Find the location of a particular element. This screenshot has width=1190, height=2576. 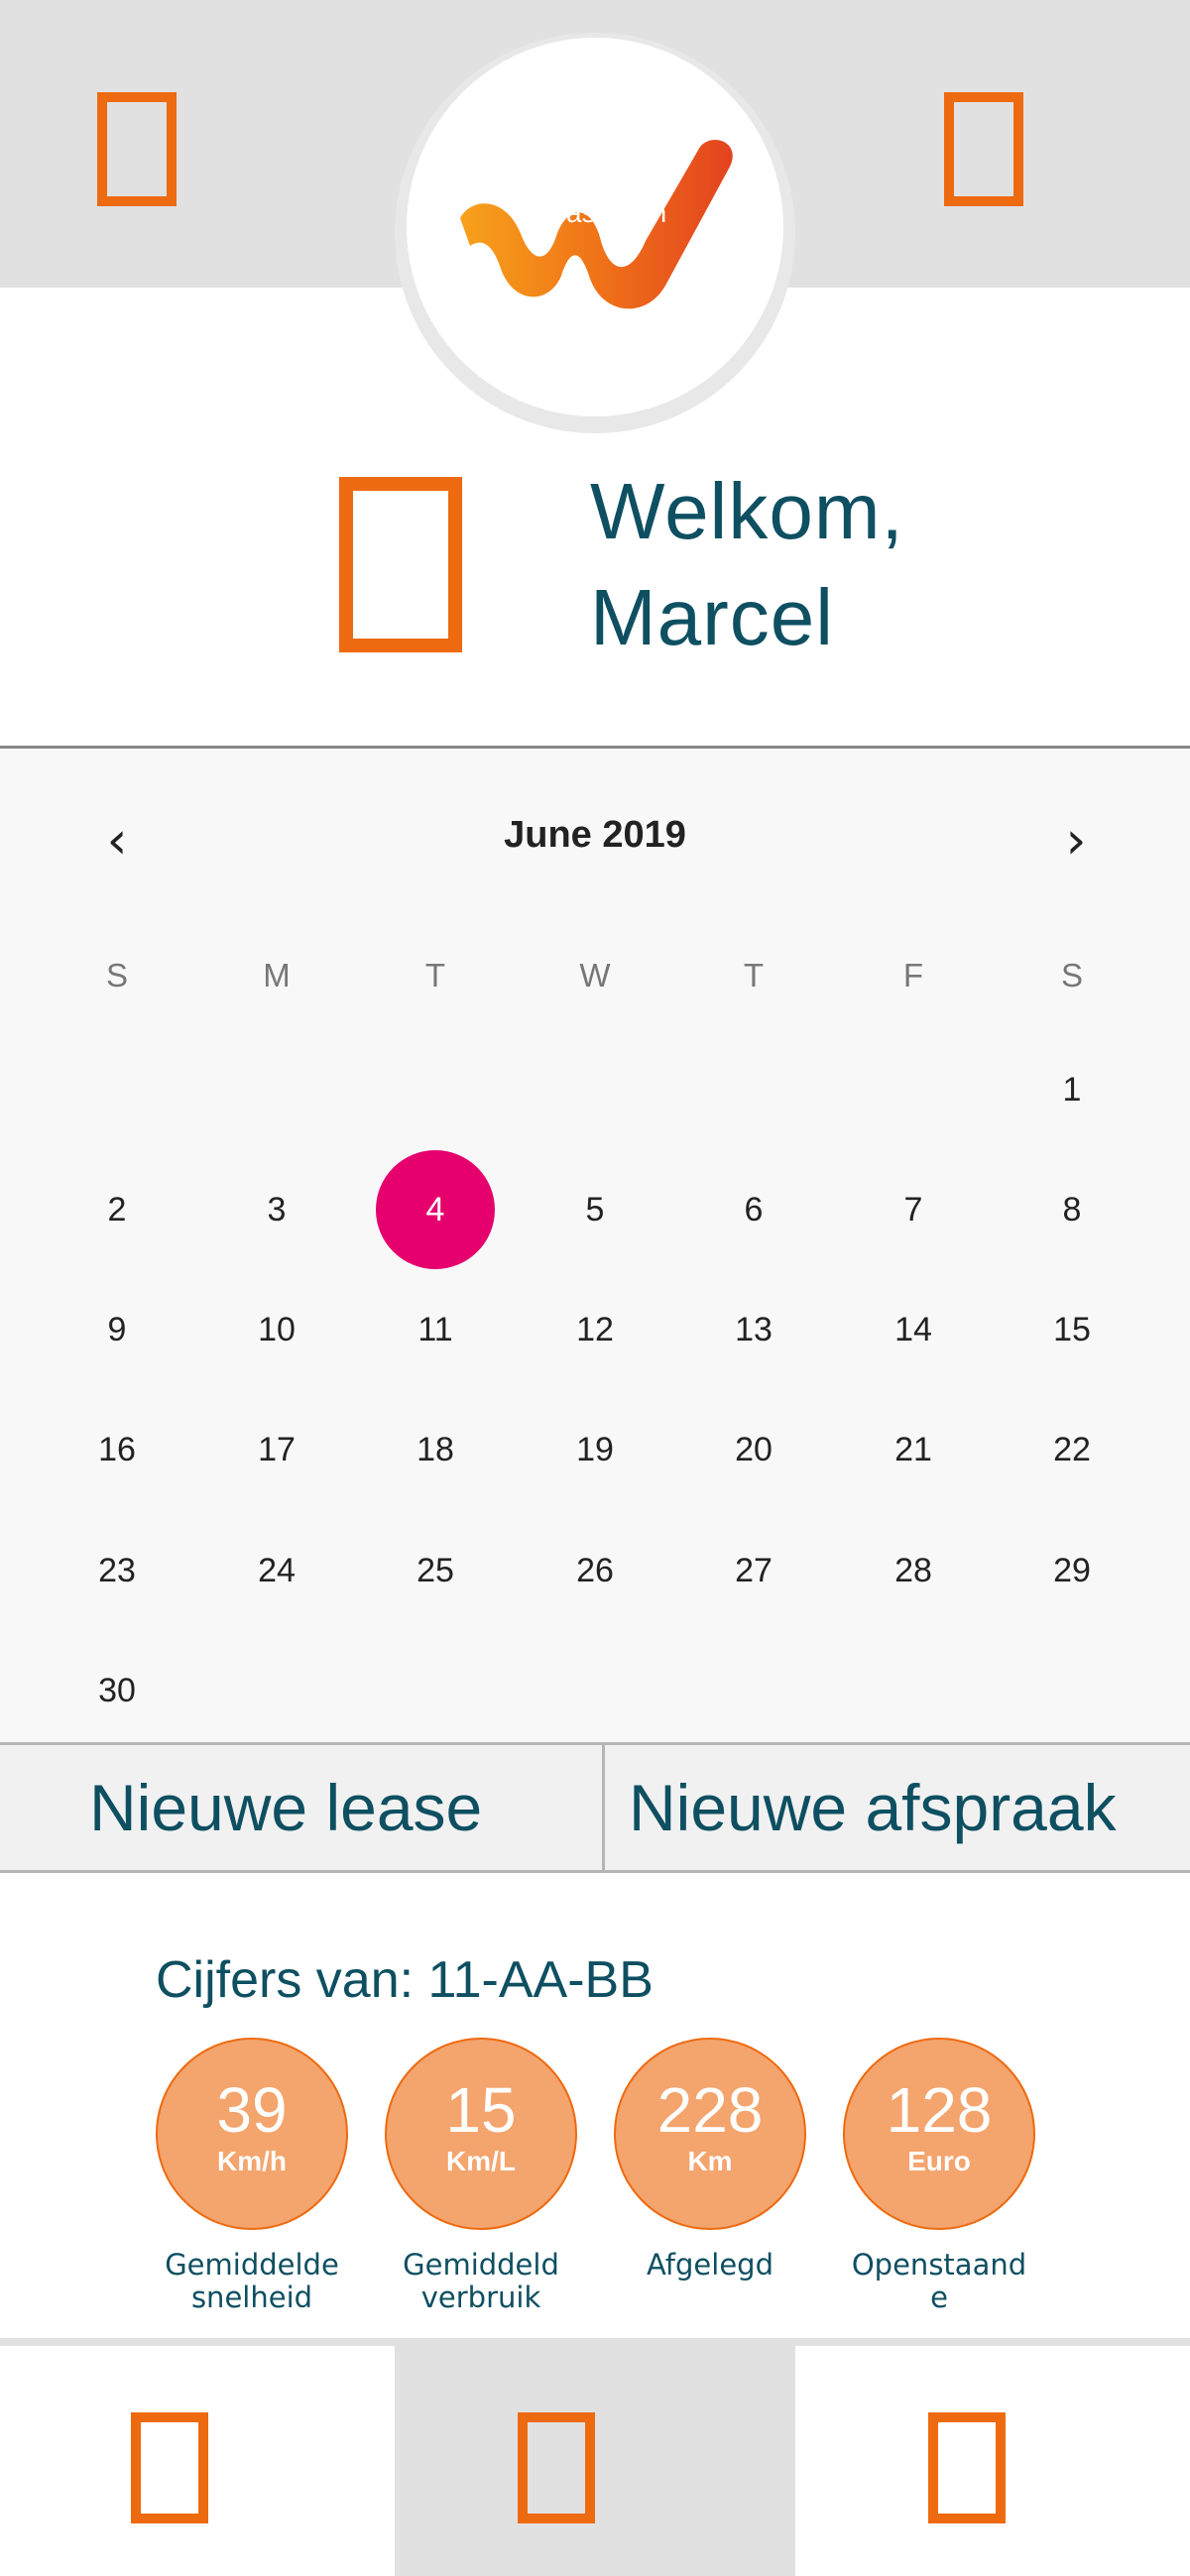

calendar-day: 2 is located at coordinates (117, 1209).